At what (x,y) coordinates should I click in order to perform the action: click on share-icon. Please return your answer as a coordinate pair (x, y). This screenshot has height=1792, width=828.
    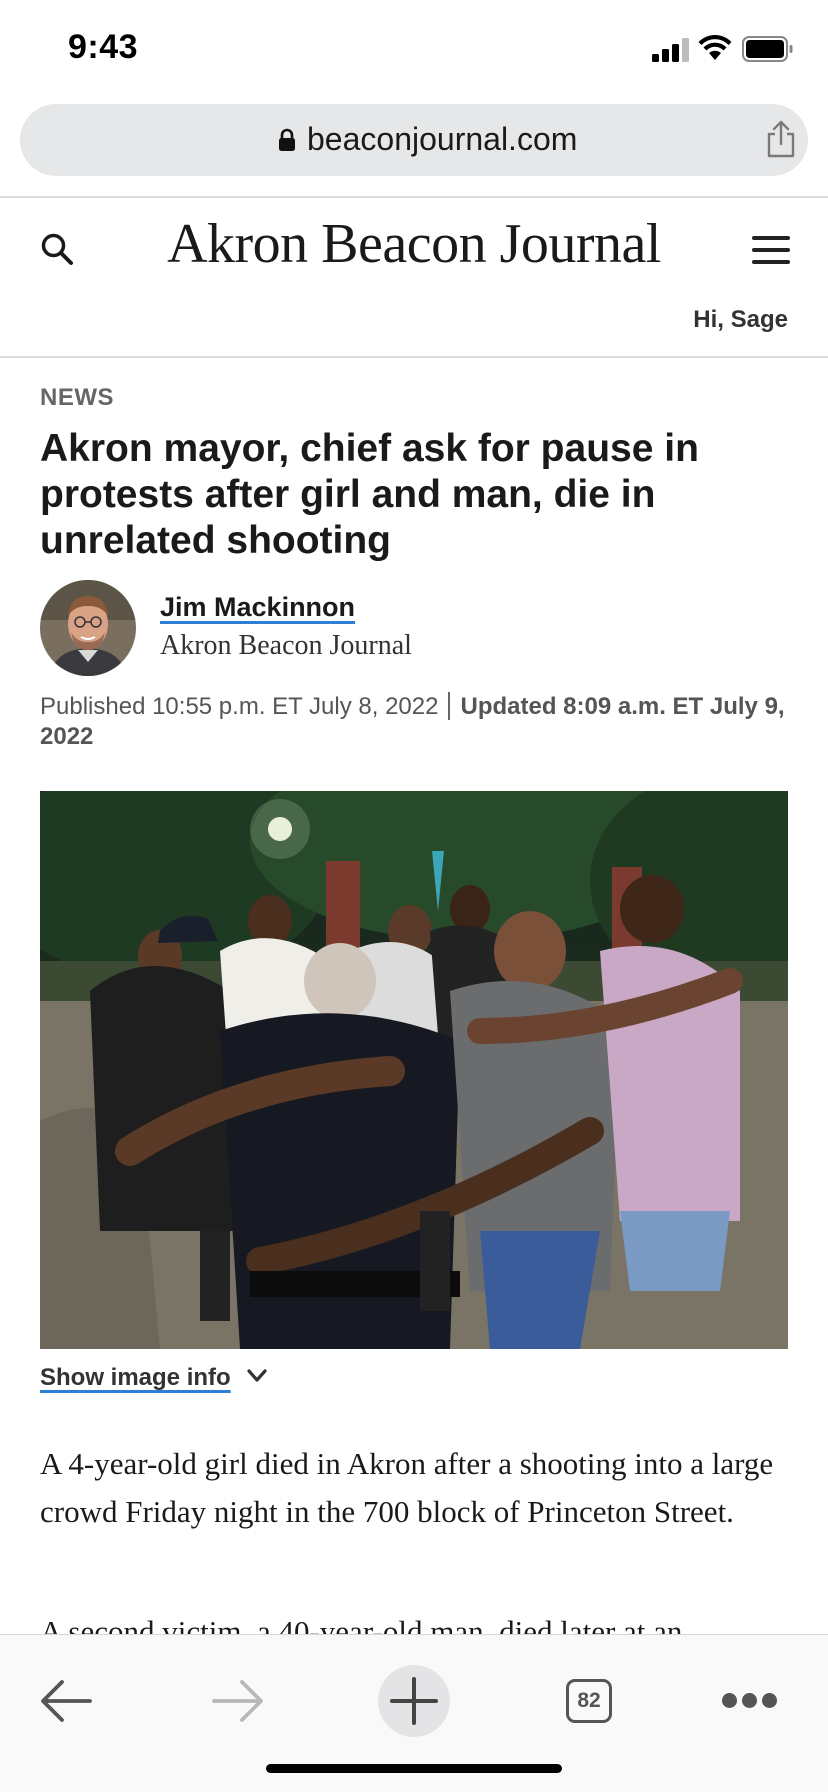
    Looking at the image, I should click on (781, 139).